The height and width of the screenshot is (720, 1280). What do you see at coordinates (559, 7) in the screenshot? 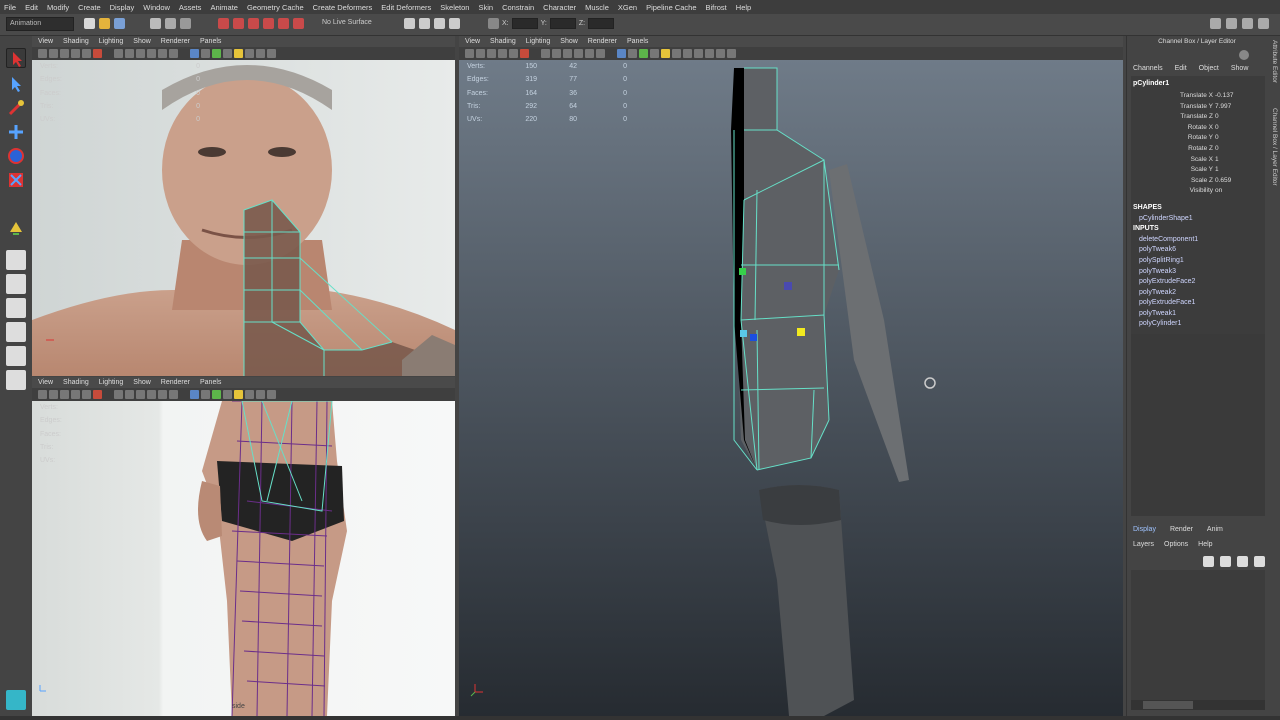
I see `menu-character: Character` at bounding box center [559, 7].